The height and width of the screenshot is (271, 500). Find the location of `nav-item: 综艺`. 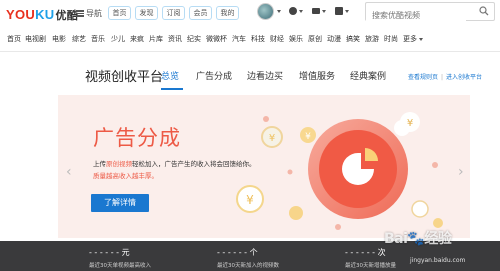

nav-item: 综艺 is located at coordinates (79, 39).